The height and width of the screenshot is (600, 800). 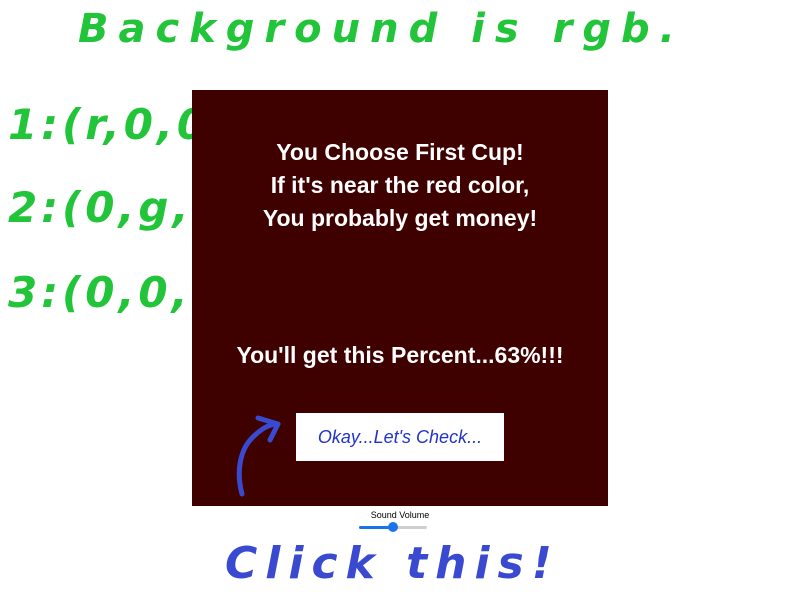 What do you see at coordinates (400, 515) in the screenshot?
I see `sound-volume-label: Sound Volume` at bounding box center [400, 515].